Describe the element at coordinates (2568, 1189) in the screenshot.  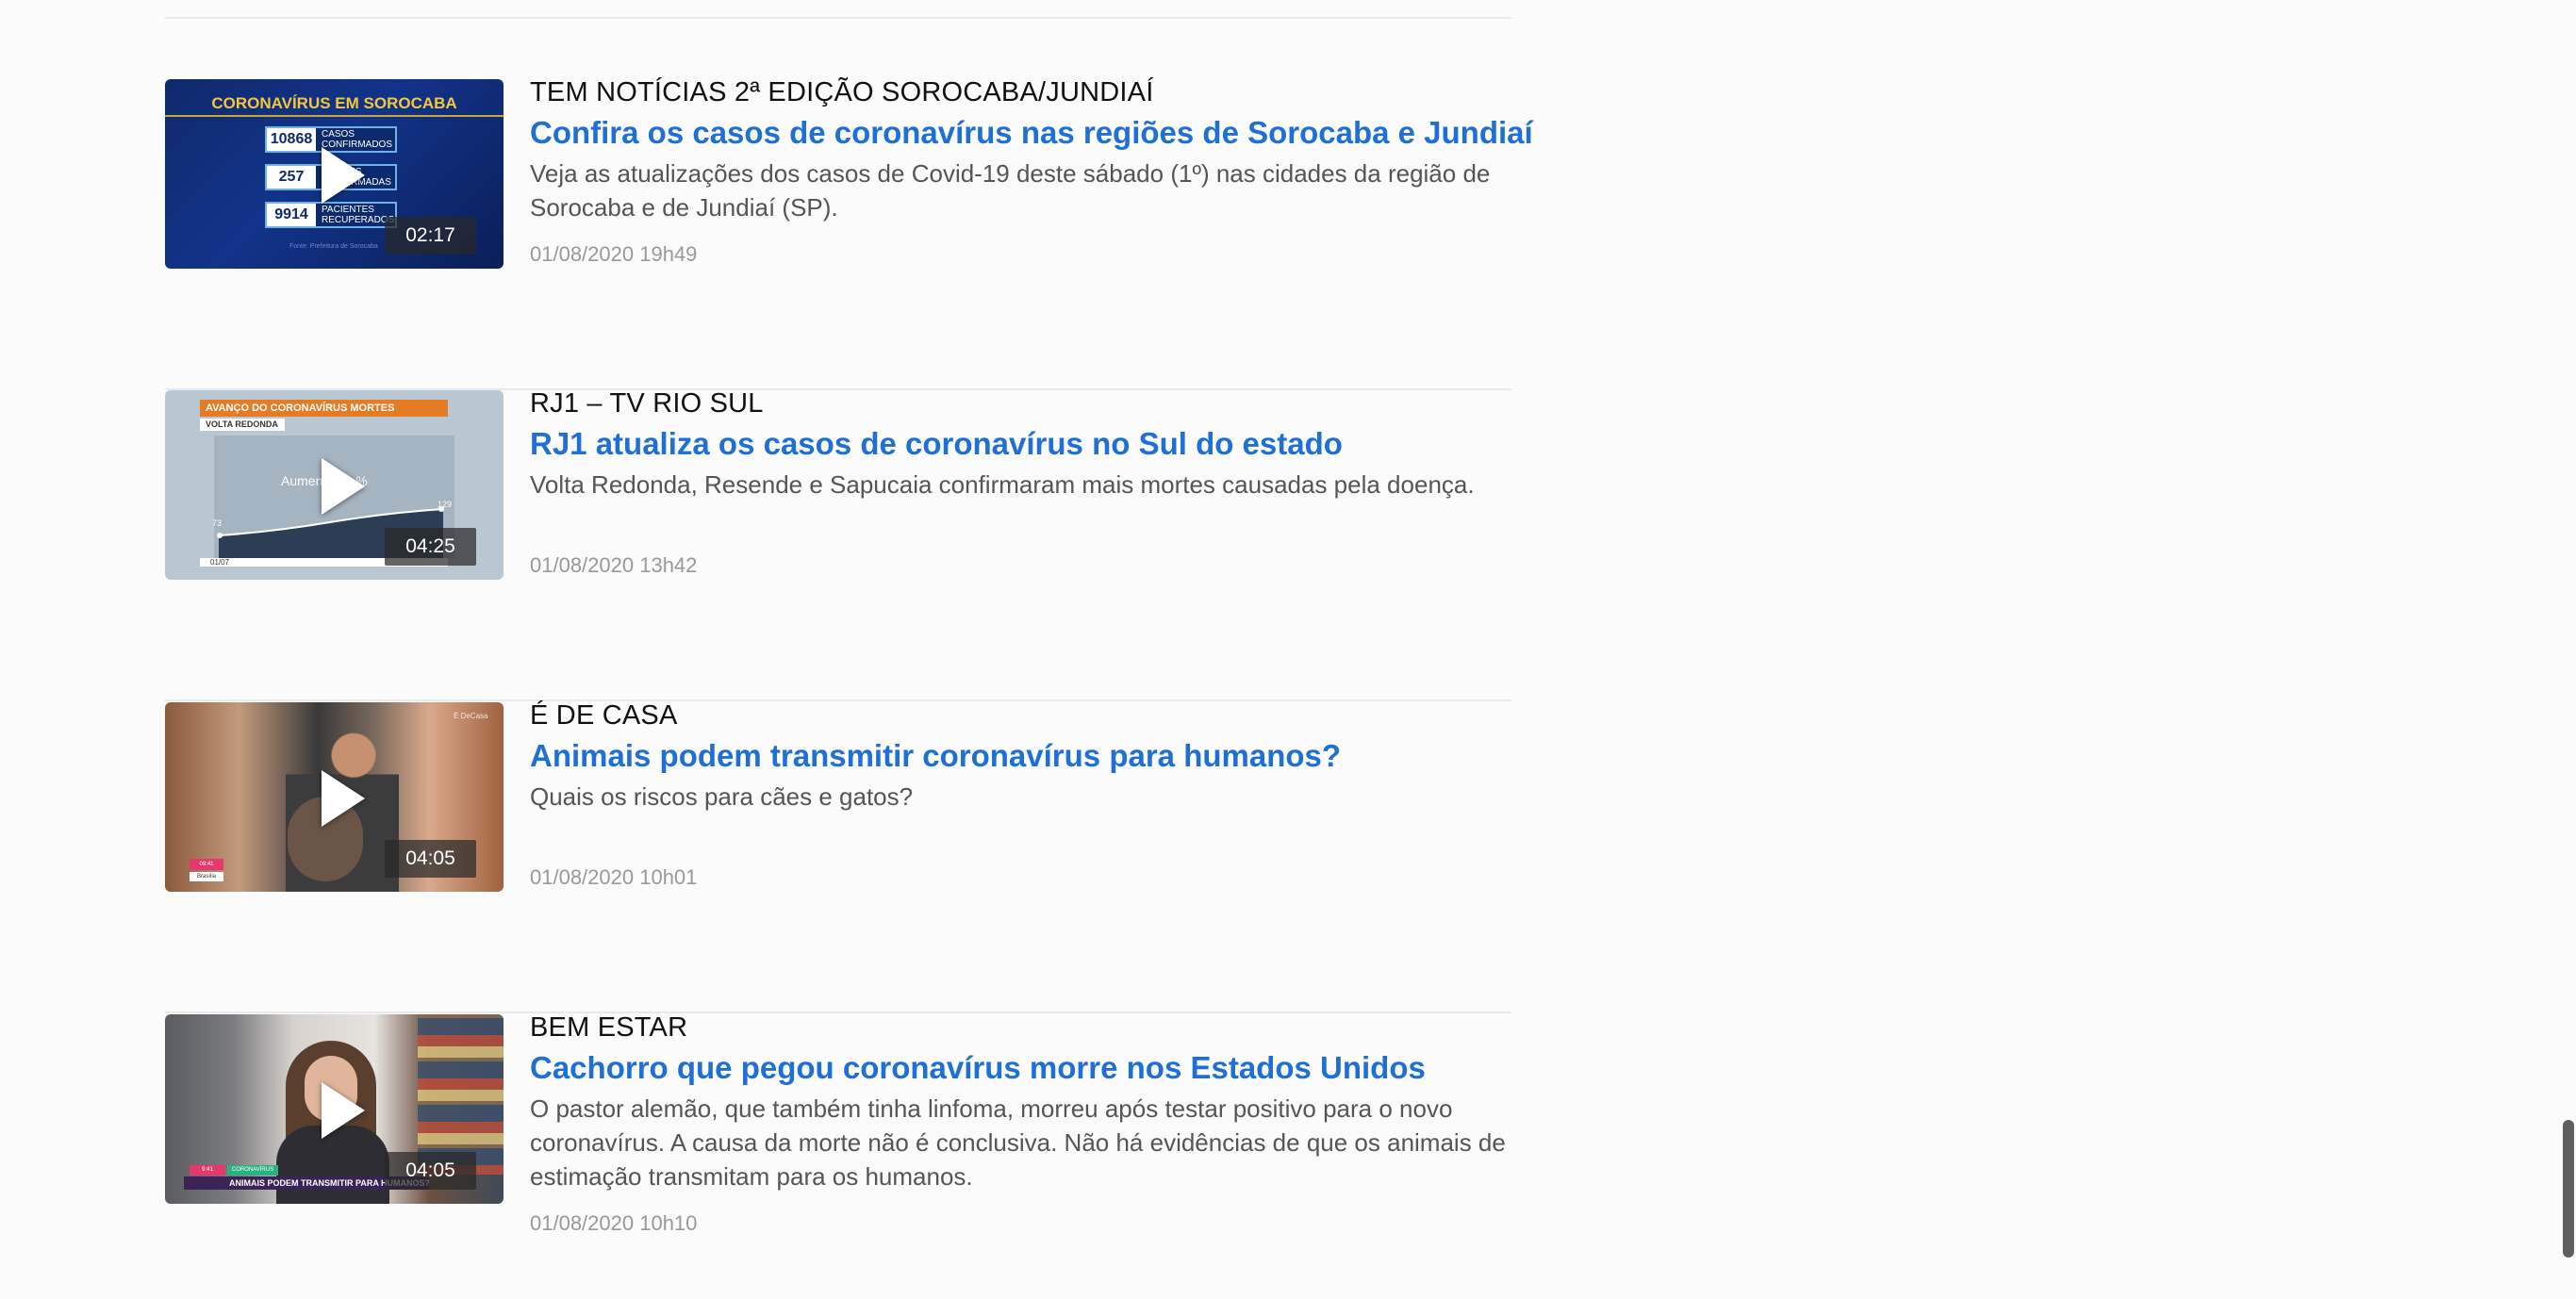
I see `scrollbar-thumb` at that location.